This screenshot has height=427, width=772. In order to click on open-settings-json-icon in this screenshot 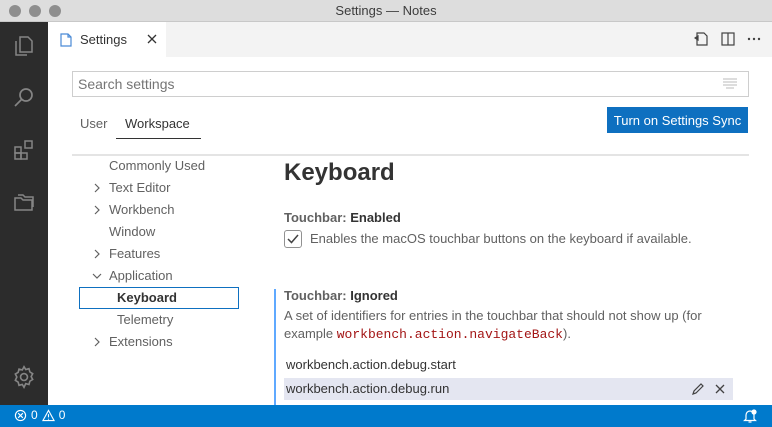, I will do `click(702, 39)`.